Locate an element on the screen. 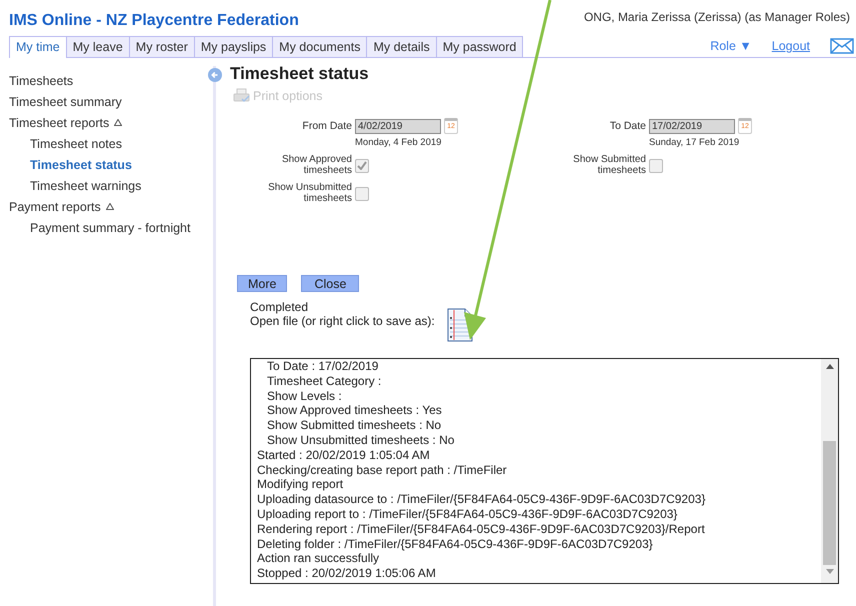 The image size is (856, 606). tab: My details is located at coordinates (401, 46).